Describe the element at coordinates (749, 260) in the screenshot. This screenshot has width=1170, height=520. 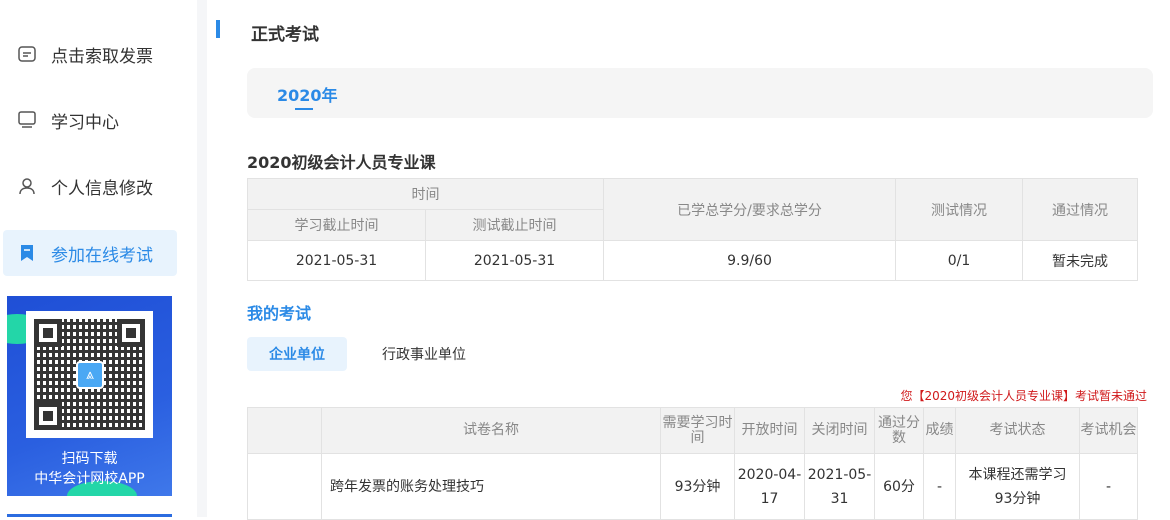
I see `credits: 9.9/60` at that location.